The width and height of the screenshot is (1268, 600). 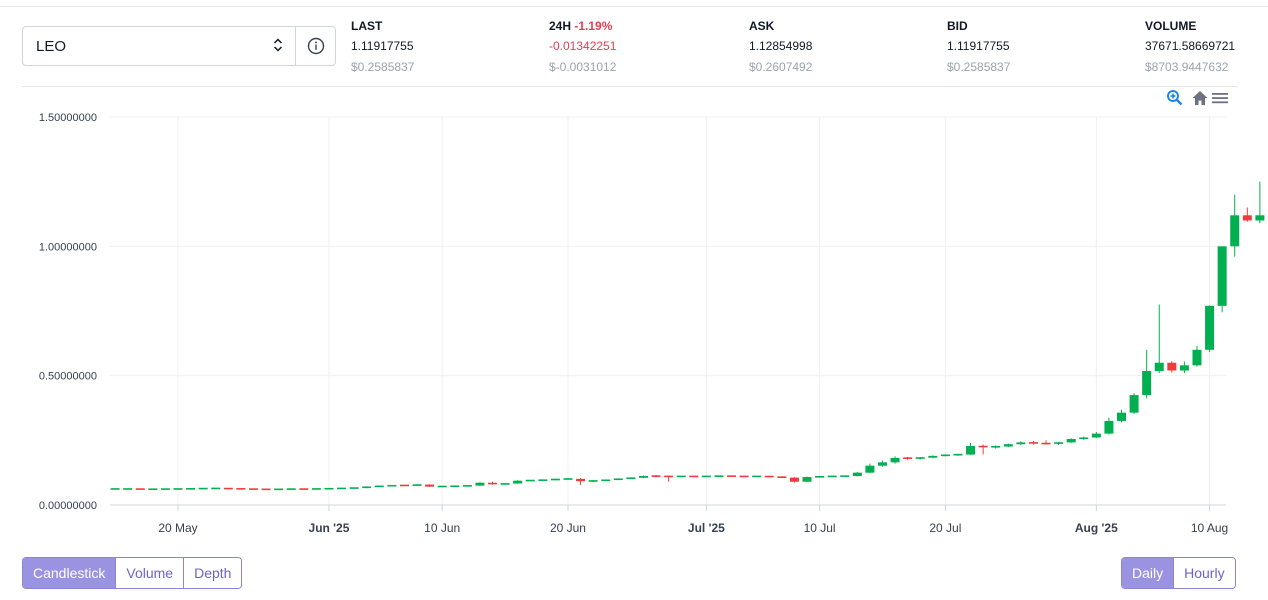 I want to click on chart-type-tabs: Candlestick Volume Depth, so click(x=132, y=573).